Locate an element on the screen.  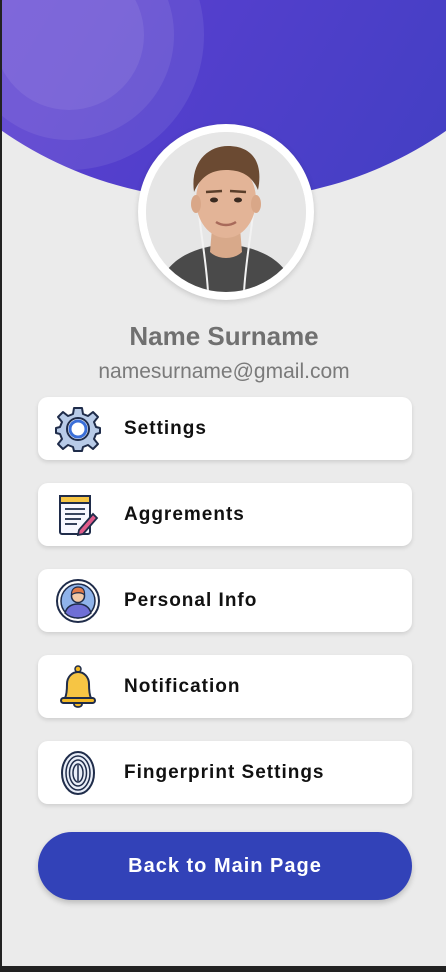
menu-item-notification: Notification is located at coordinates (225, 686).